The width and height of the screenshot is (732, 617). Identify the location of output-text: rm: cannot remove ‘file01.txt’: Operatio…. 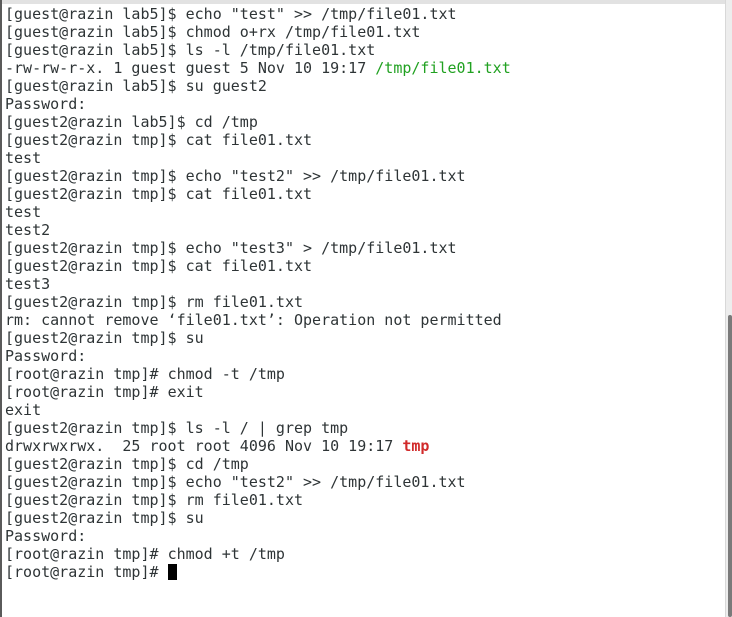
(253, 320).